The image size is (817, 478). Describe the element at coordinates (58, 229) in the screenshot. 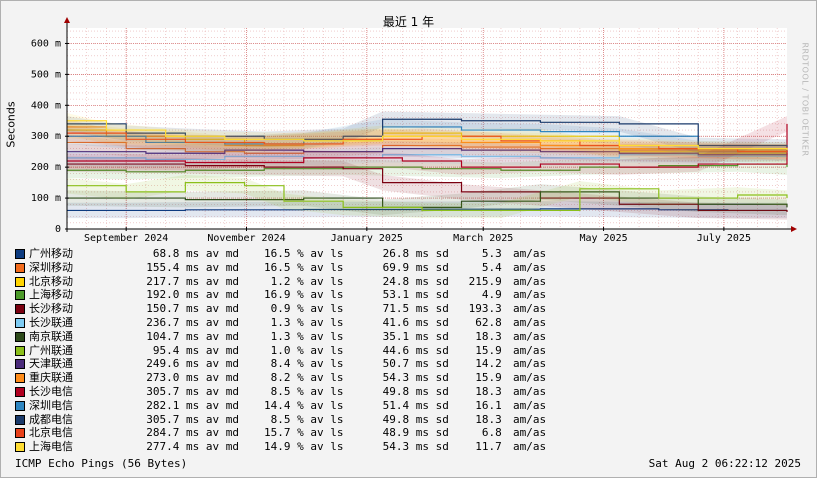

I see `y-tick-label: 0` at that location.